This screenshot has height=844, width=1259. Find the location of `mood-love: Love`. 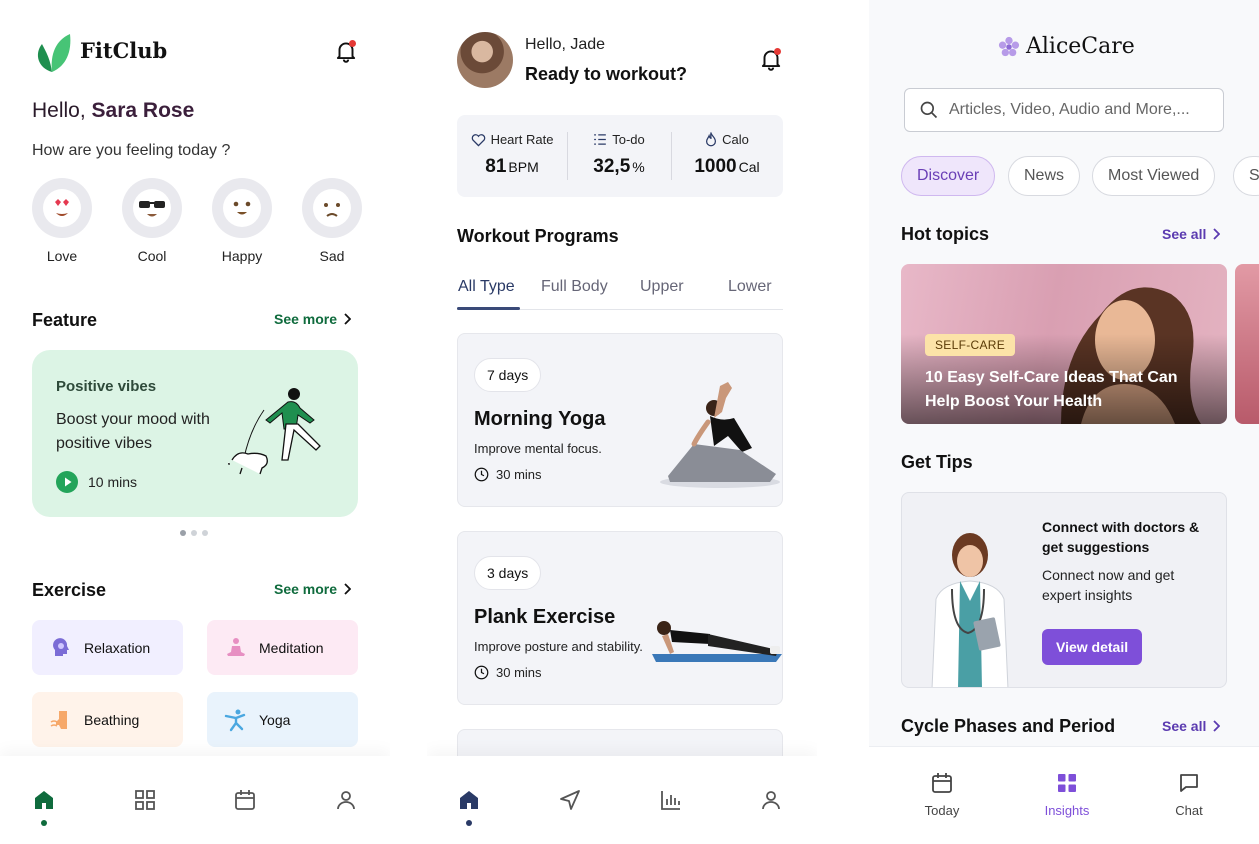

mood-love: Love is located at coordinates (62, 221).